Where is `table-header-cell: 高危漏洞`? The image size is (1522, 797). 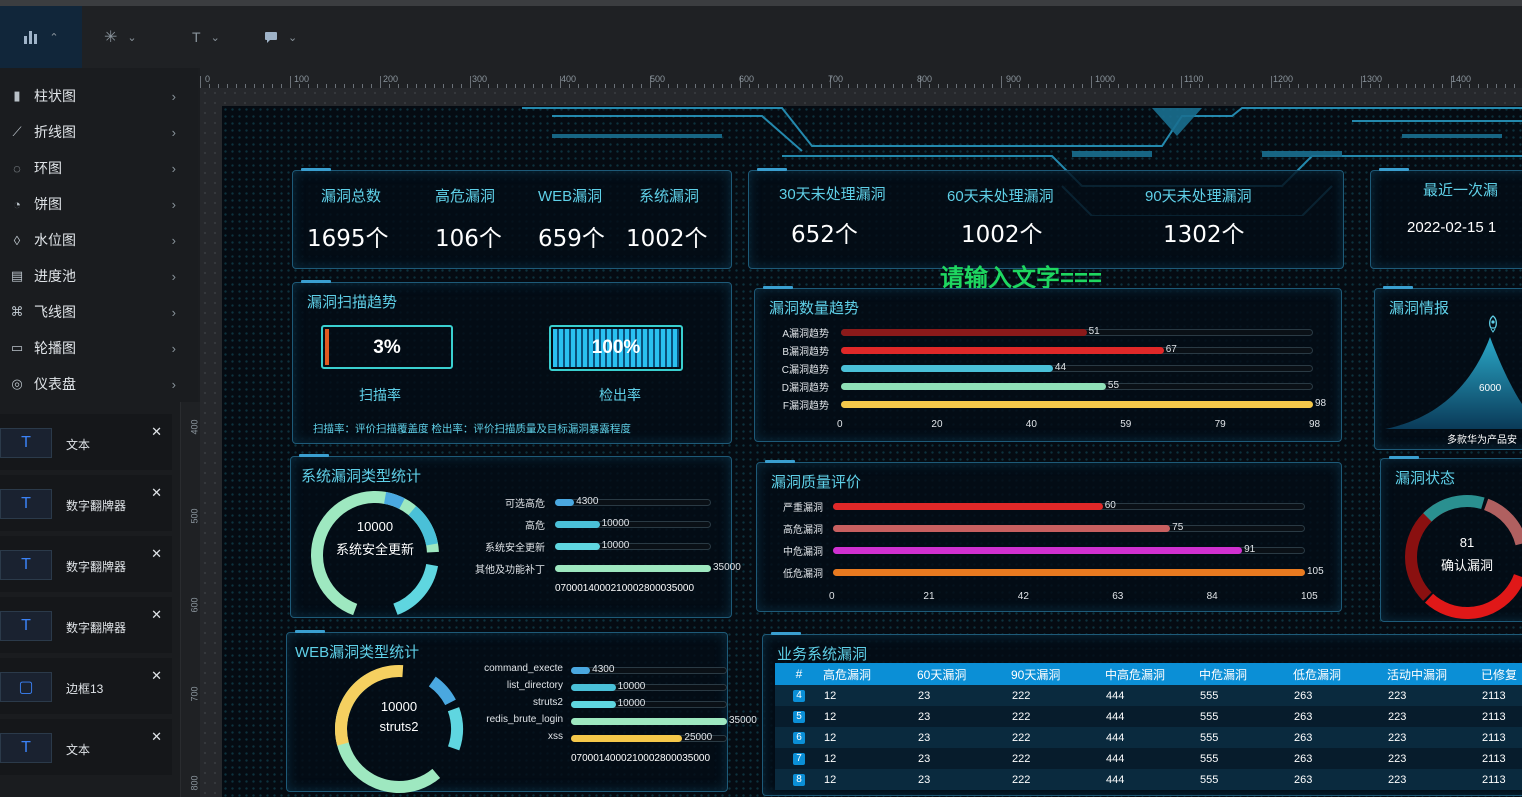
table-header-cell: 高危漏洞 is located at coordinates (870, 674).